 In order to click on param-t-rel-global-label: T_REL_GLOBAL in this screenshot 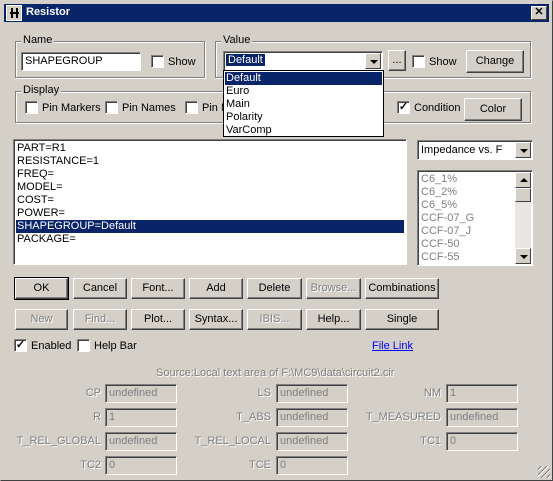, I will do `click(58, 441)`.